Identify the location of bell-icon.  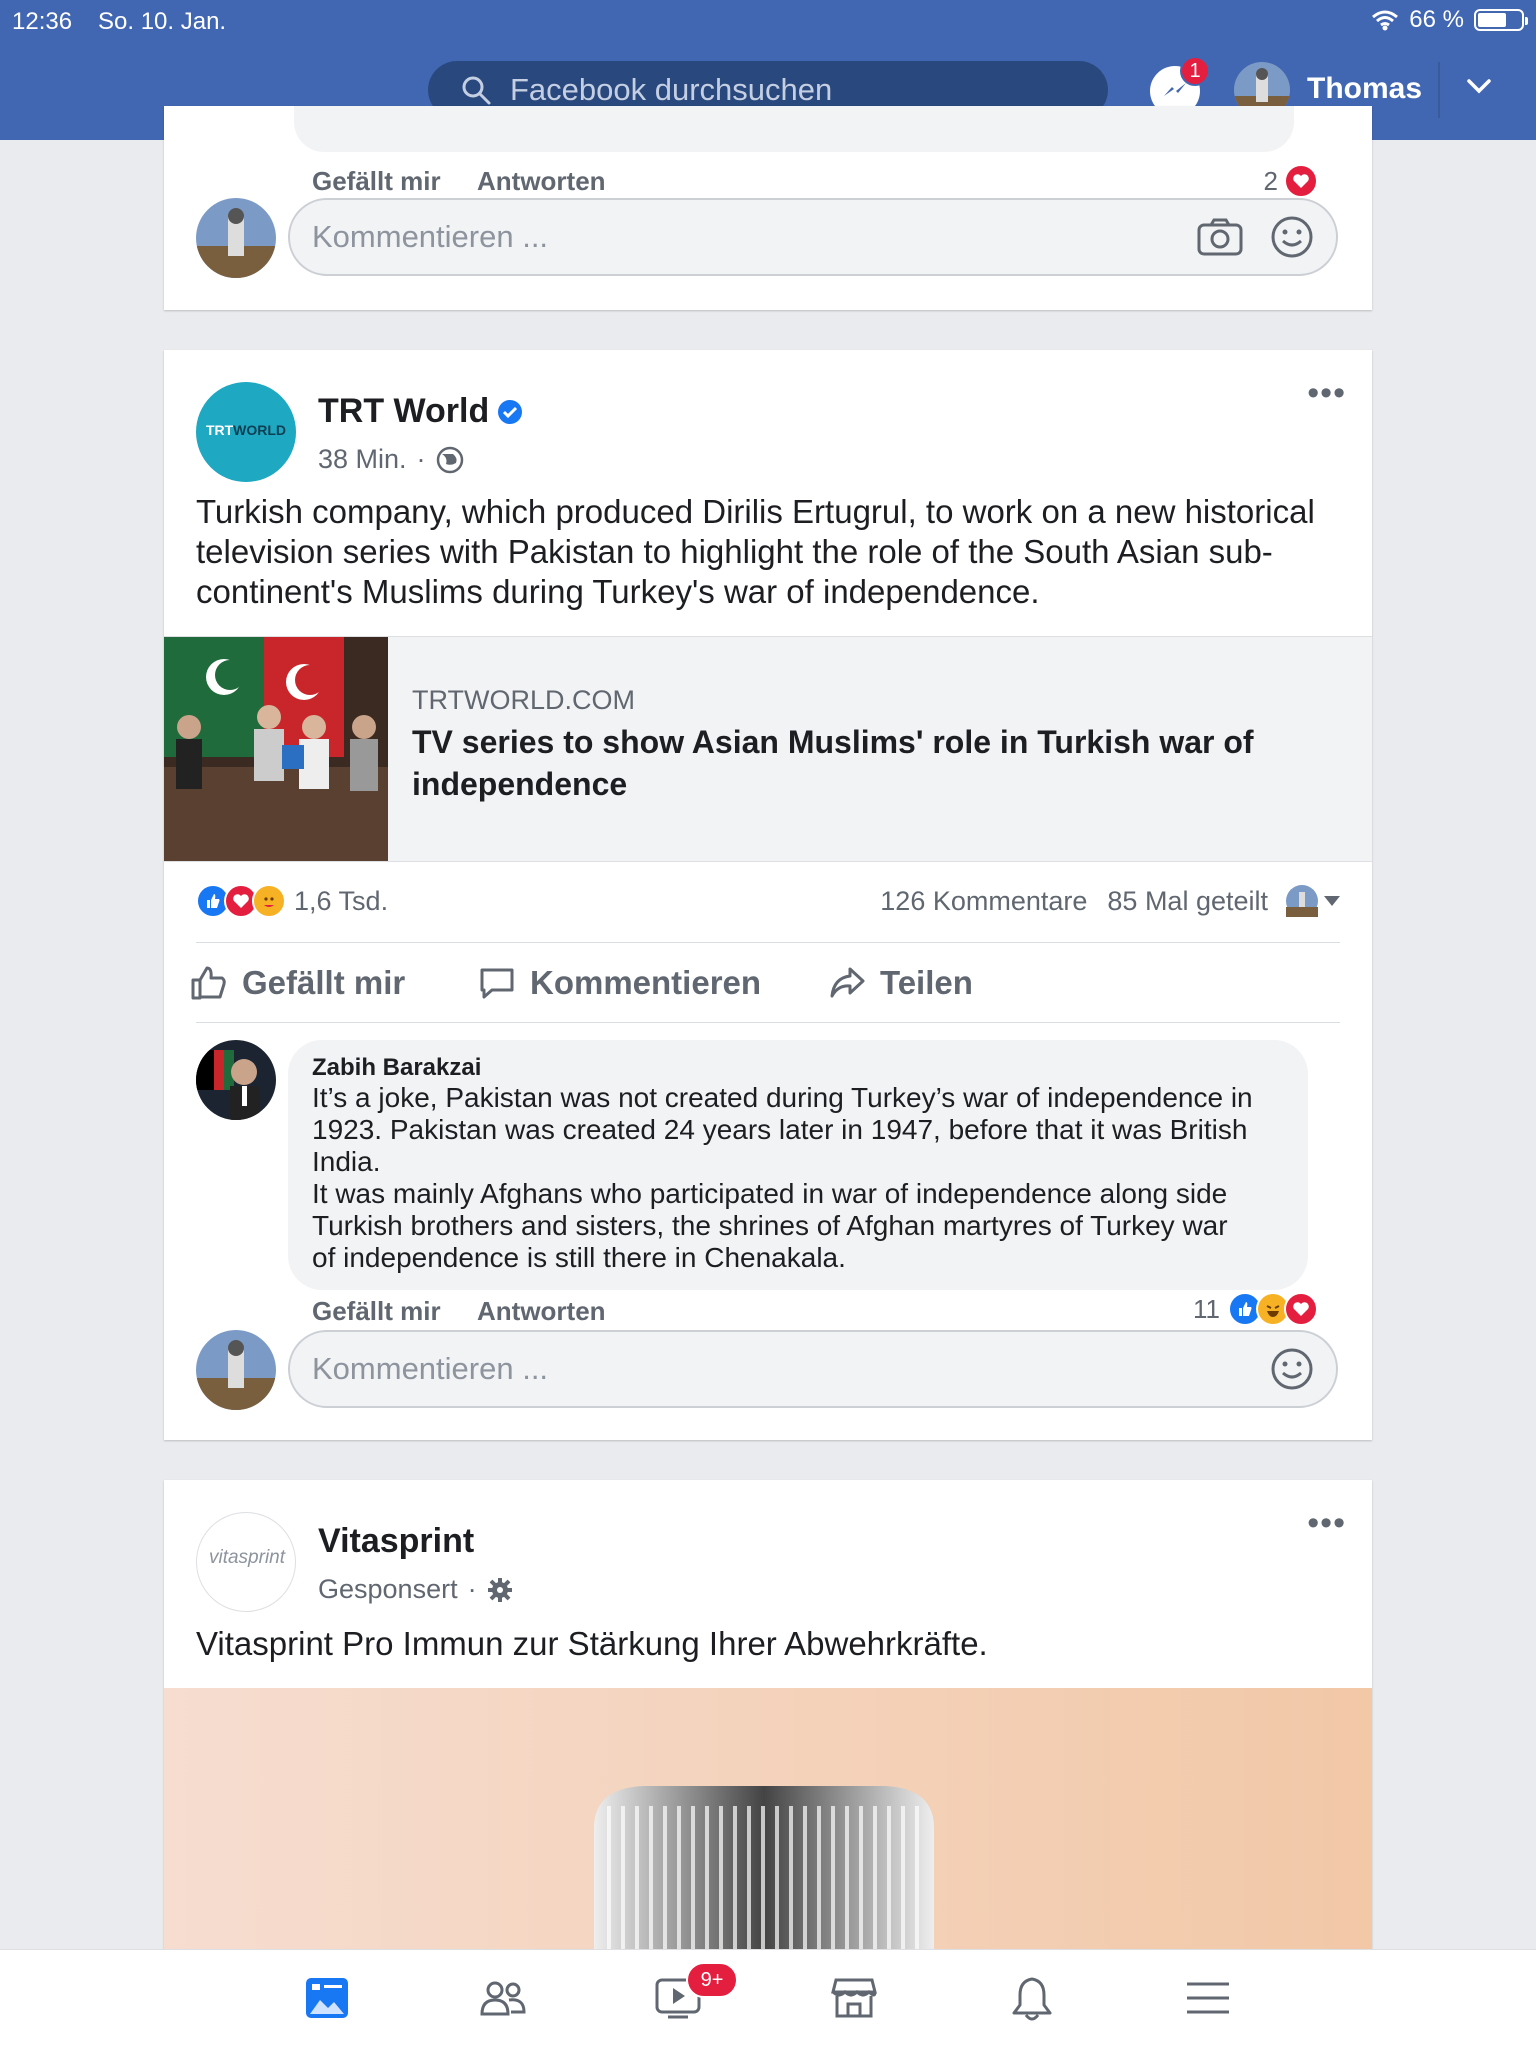
(1032, 1999).